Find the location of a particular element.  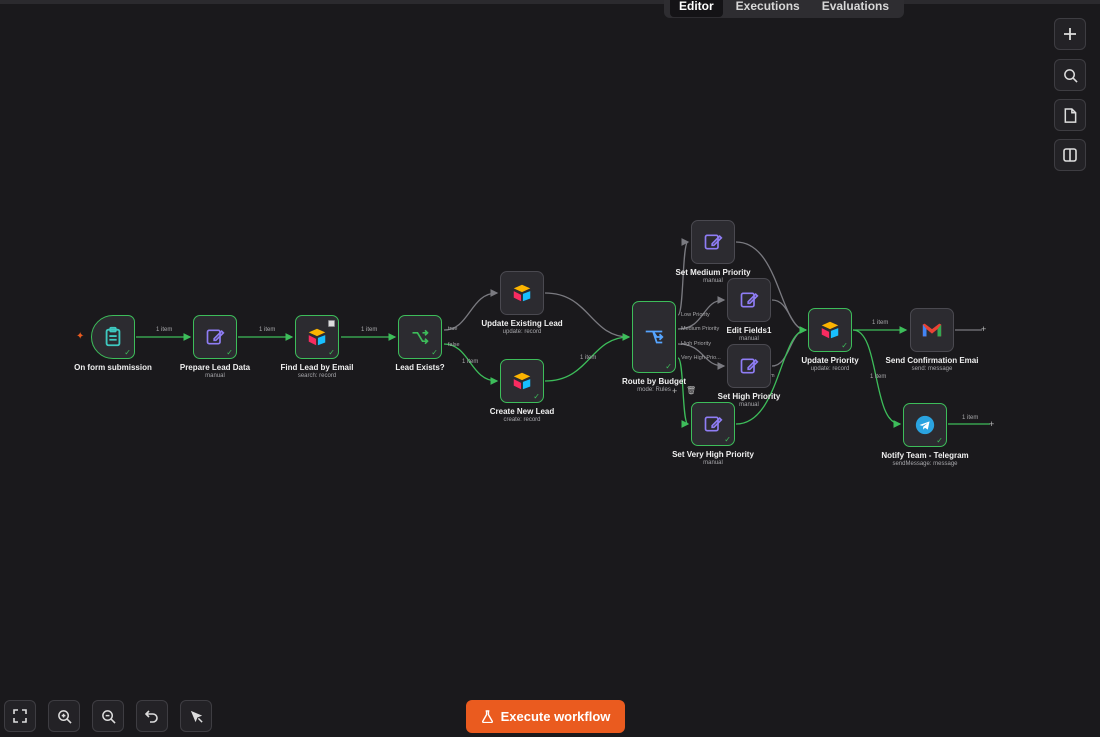

zoom-out-button is located at coordinates (108, 716).